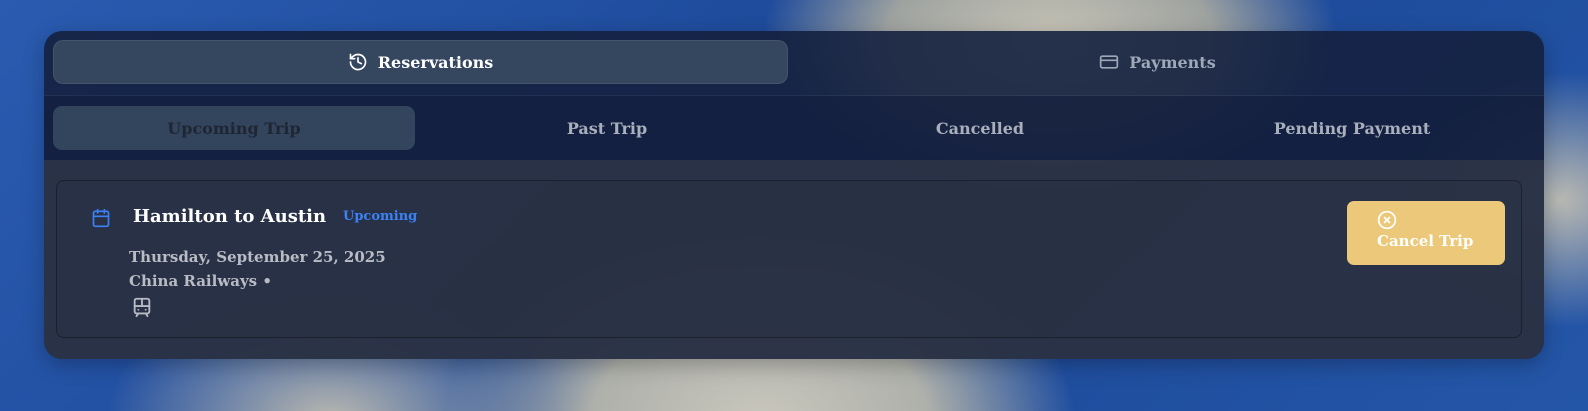 This screenshot has width=1588, height=411. What do you see at coordinates (357, 62) in the screenshot?
I see `history-icon` at bounding box center [357, 62].